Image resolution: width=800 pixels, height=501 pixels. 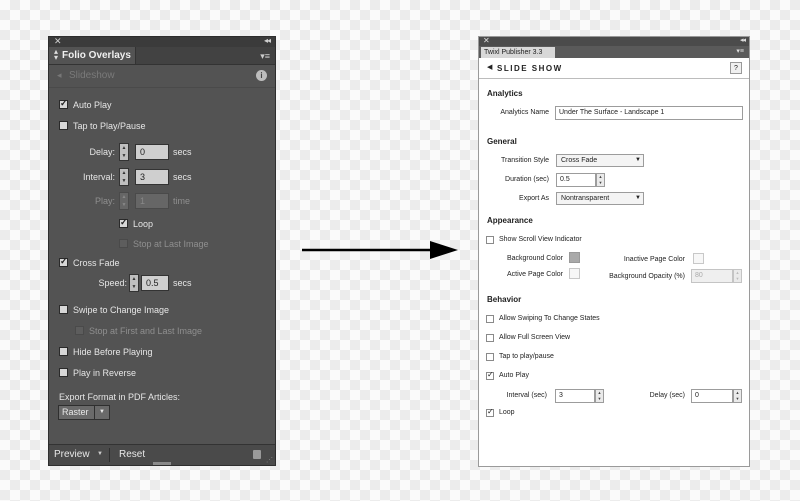 I want to click on chevron-down-icon: ▼, so click(x=638, y=198).